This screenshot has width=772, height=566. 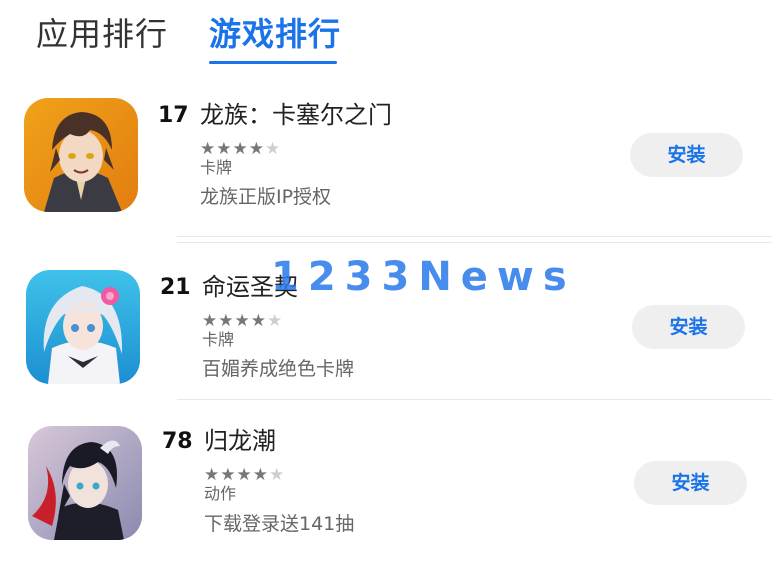 What do you see at coordinates (278, 369) in the screenshot?
I see `app-description: 百媚养成绝色卡牌` at bounding box center [278, 369].